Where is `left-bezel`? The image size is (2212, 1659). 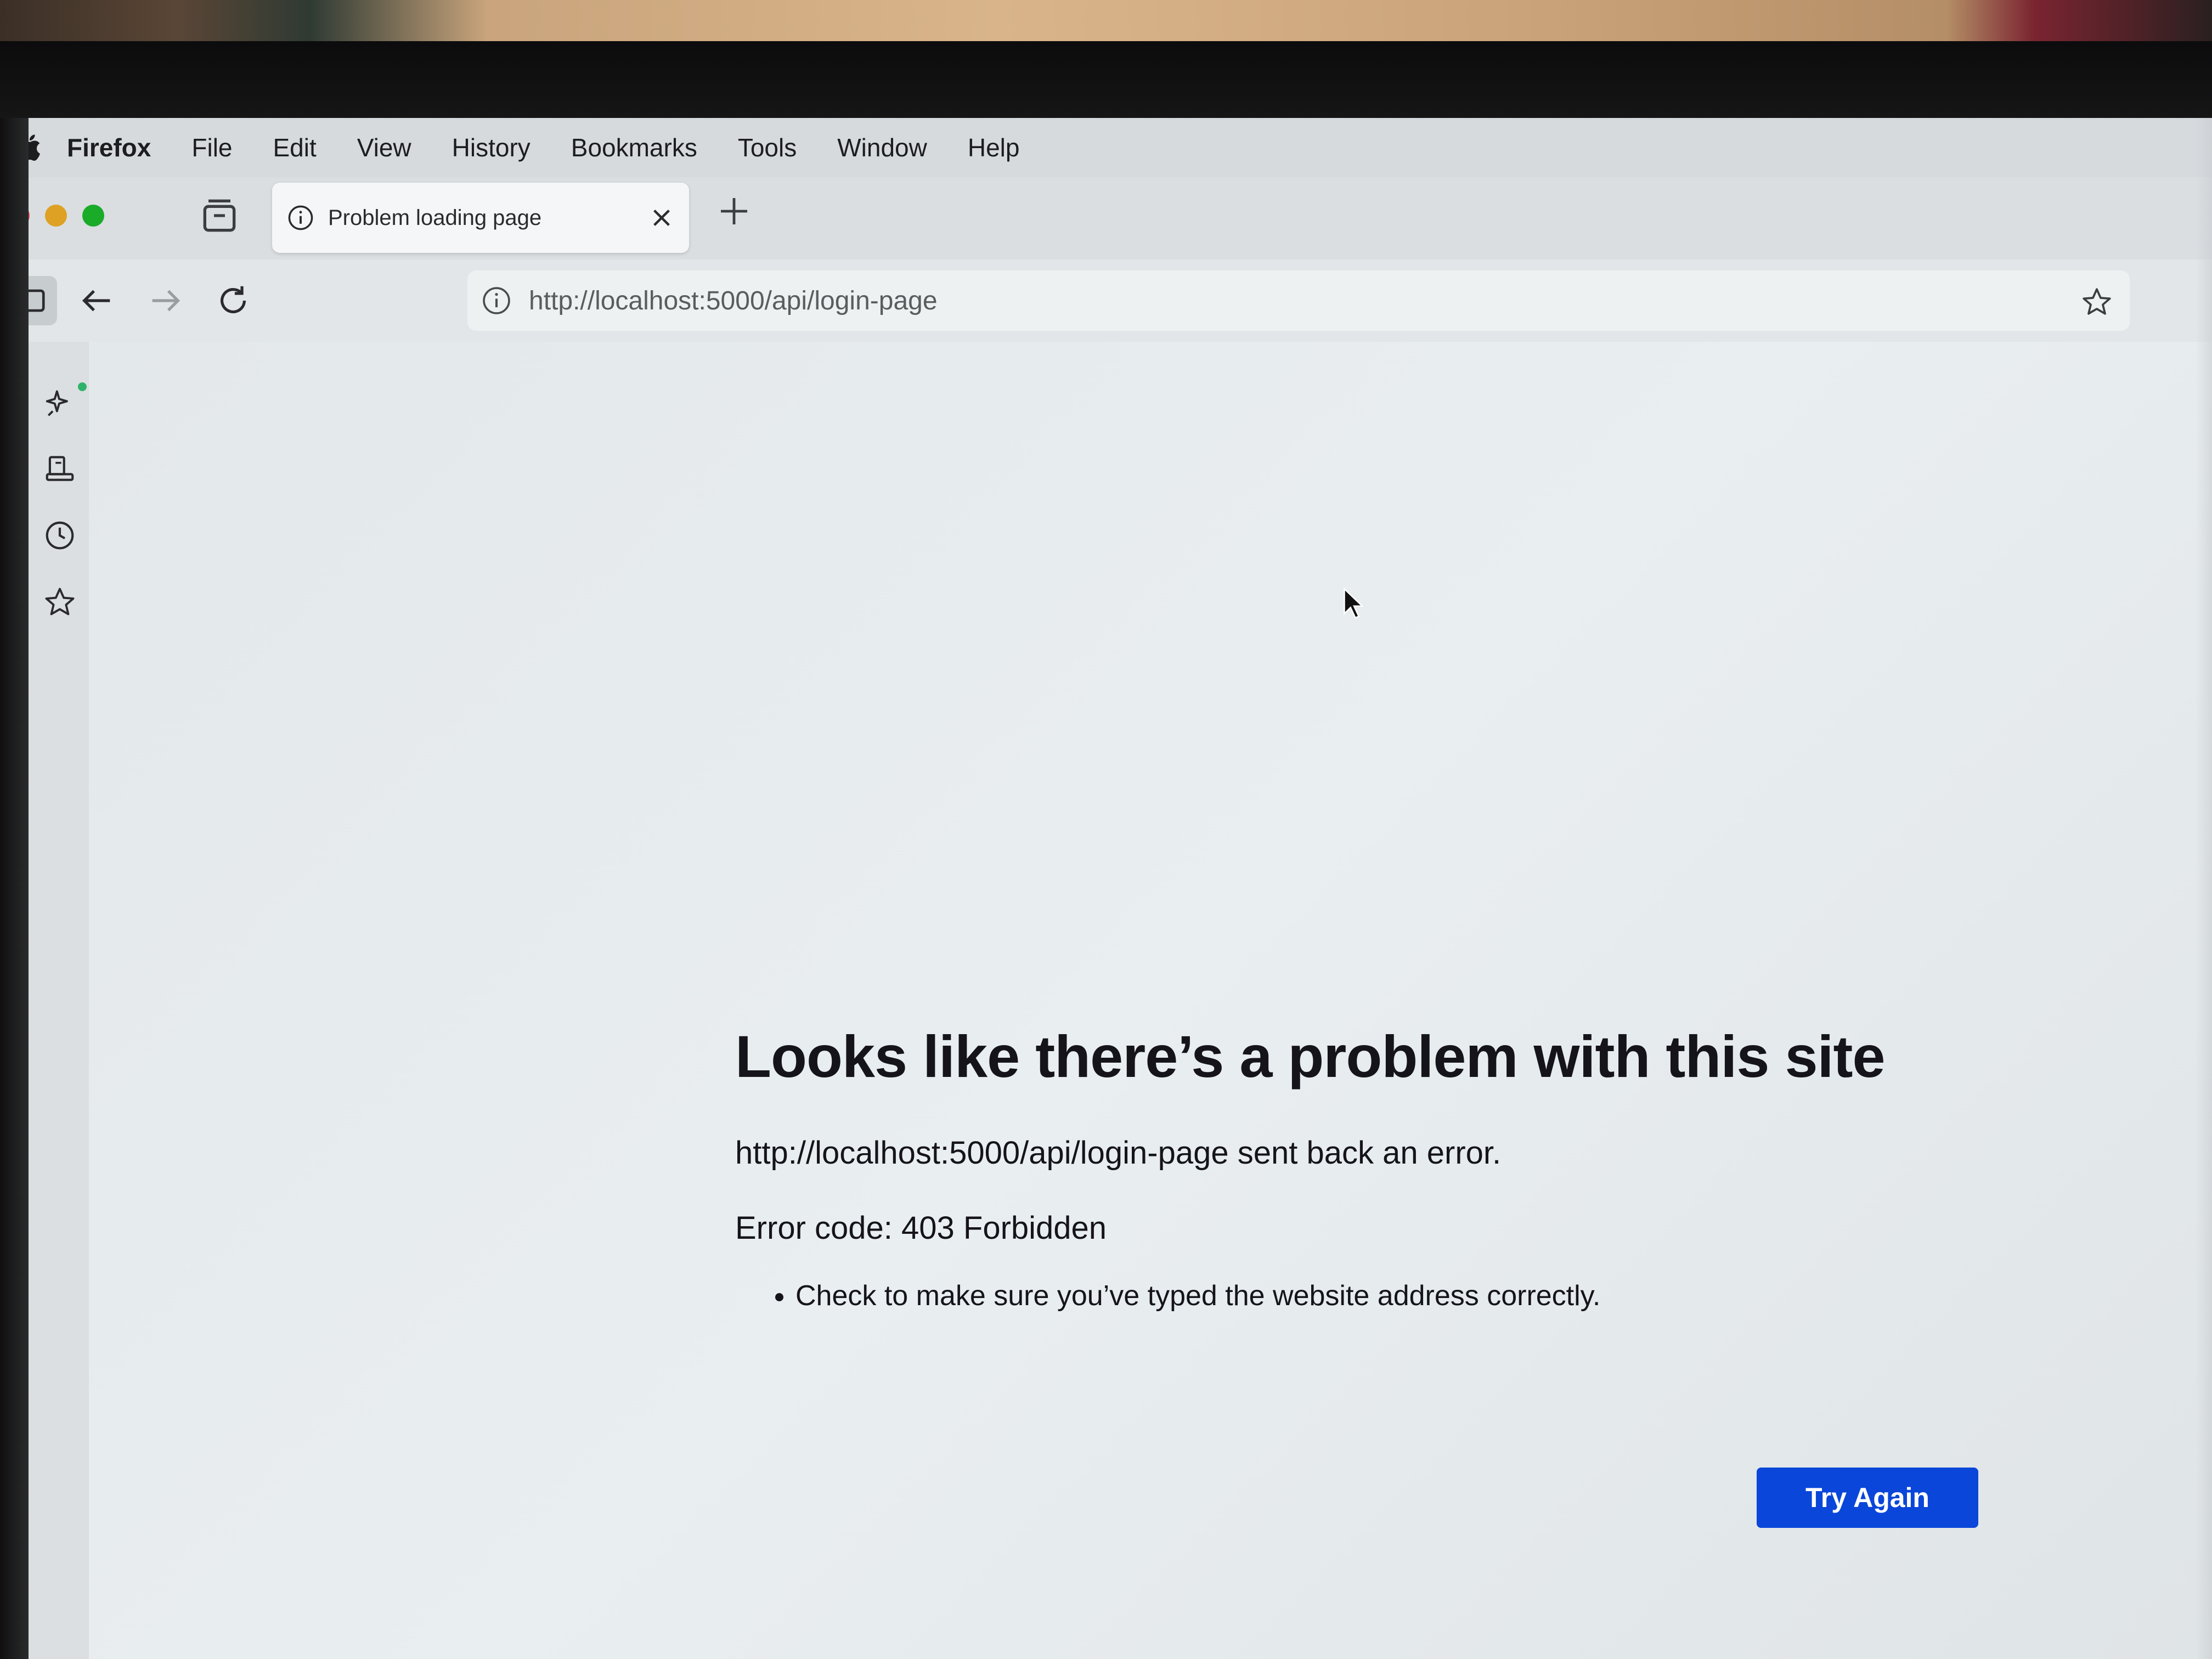 left-bezel is located at coordinates (14, 888).